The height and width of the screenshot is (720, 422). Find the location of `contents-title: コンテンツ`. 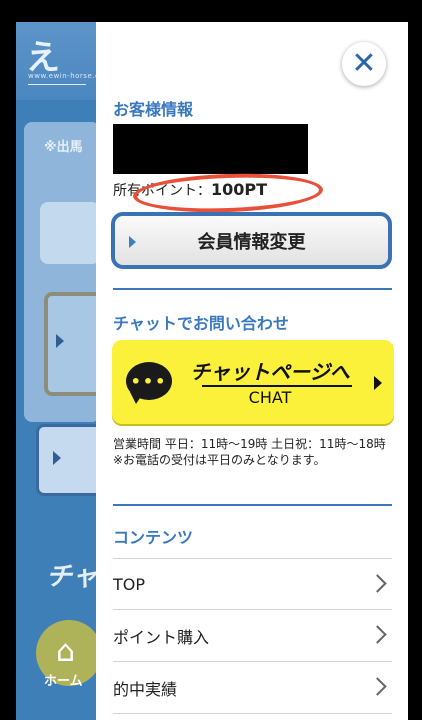

contents-title: コンテンツ is located at coordinates (153, 537).